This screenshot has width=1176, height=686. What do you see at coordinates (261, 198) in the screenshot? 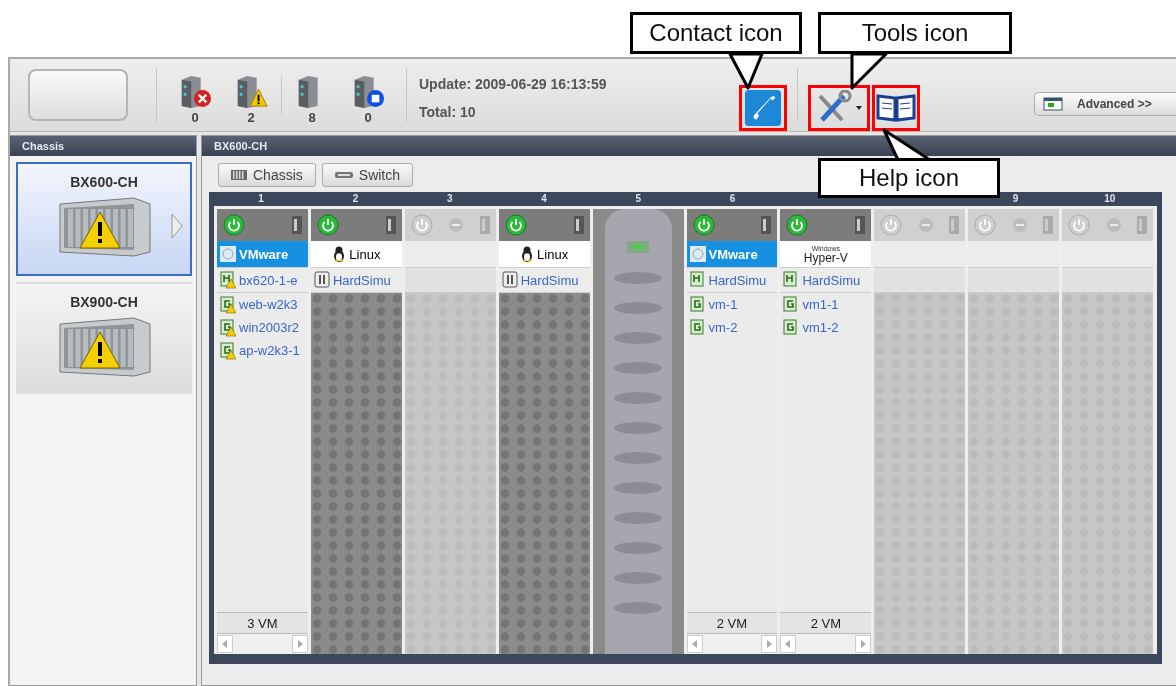
I see `slot-number: 1` at bounding box center [261, 198].